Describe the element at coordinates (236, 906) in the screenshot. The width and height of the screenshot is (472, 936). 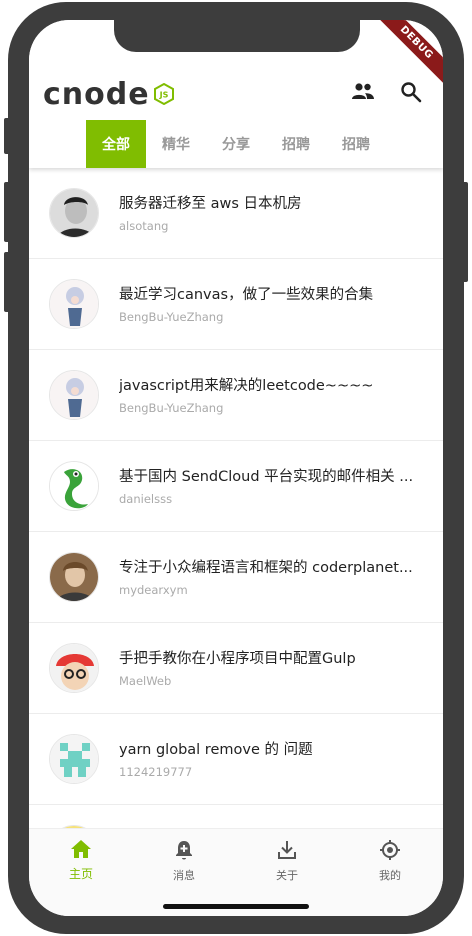
I see `home-indicator` at that location.